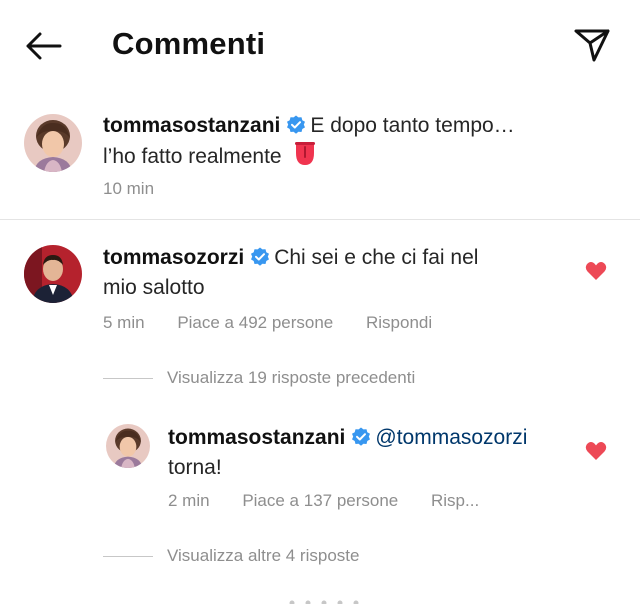 Image resolution: width=640 pixels, height=604 pixels. What do you see at coordinates (256, 437) in the screenshot?
I see `reply-username: tommasostanzani` at bounding box center [256, 437].